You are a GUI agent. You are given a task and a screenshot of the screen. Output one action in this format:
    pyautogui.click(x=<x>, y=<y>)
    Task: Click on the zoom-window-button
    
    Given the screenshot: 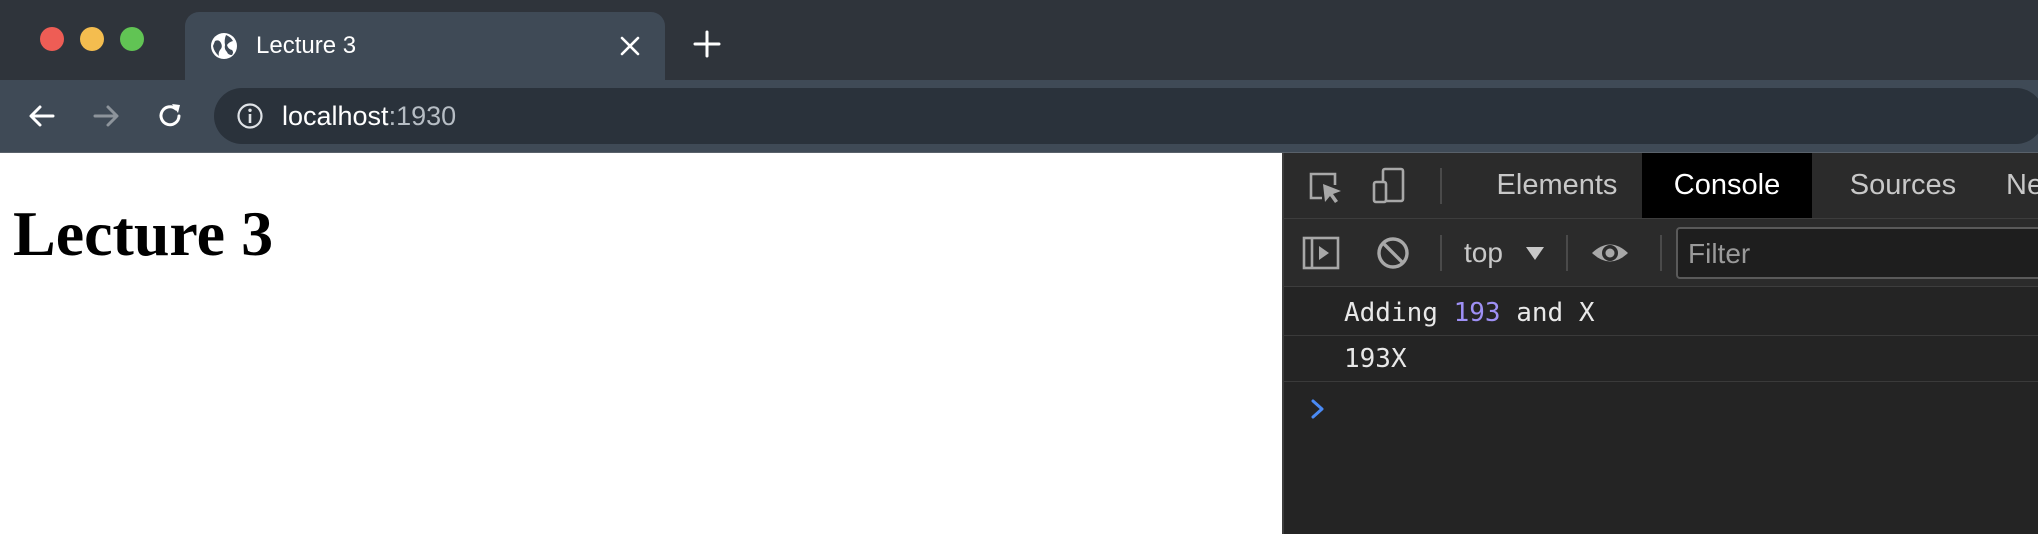 What is the action you would take?
    pyautogui.click(x=132, y=39)
    